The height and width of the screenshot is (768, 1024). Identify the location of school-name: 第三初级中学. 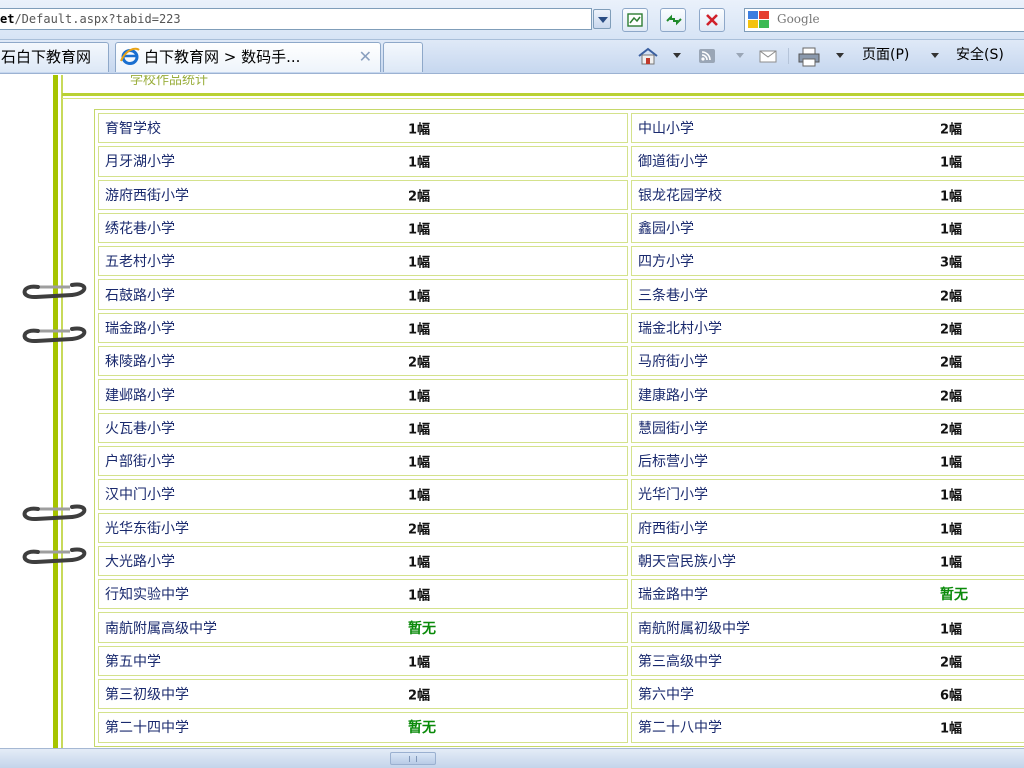
(147, 695).